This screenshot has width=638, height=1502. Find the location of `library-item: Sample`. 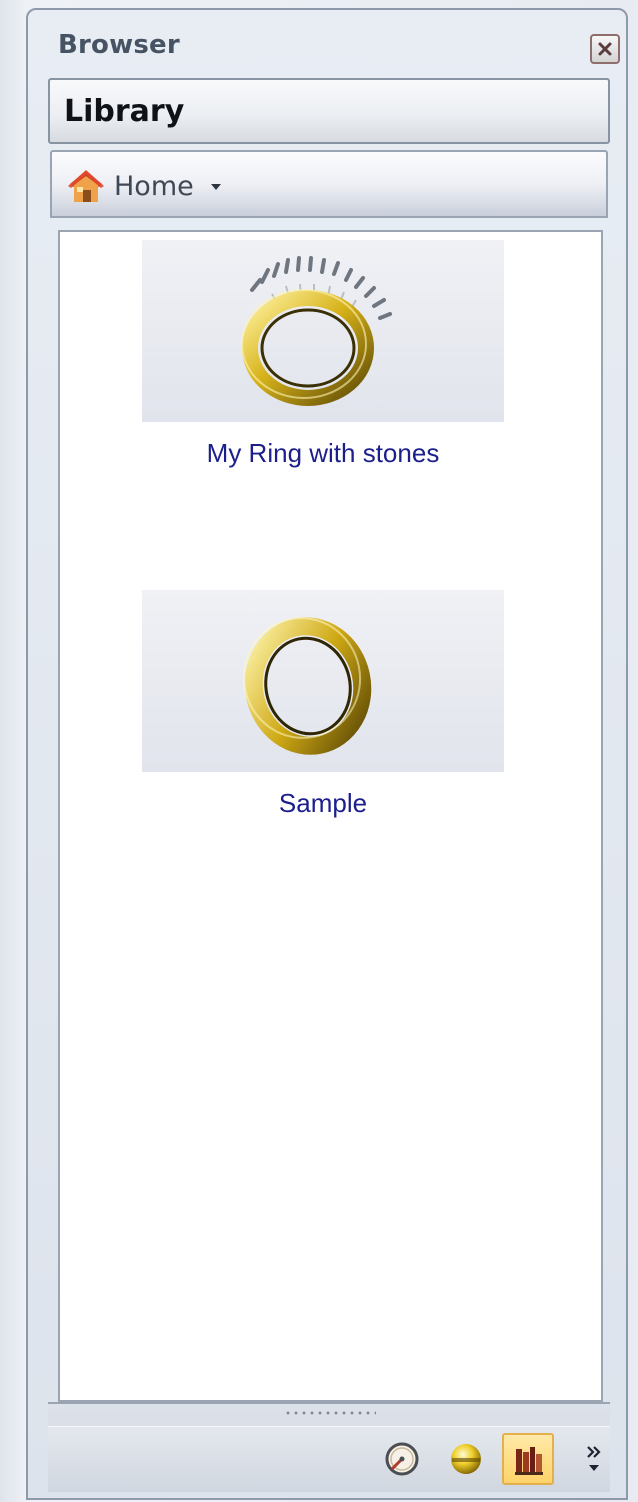

library-item: Sample is located at coordinates (323, 704).